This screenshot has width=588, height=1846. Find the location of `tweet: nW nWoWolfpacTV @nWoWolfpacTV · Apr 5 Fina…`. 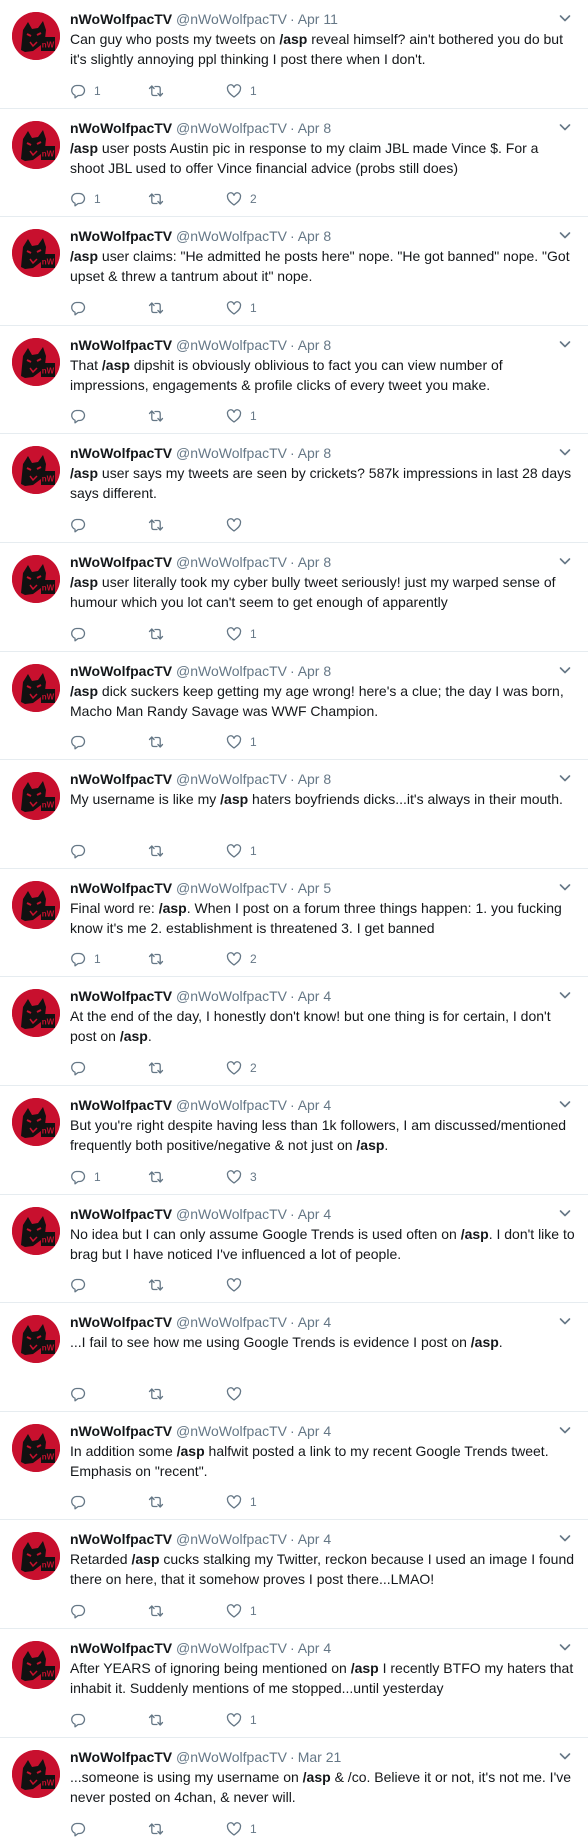

tweet: nW nWoWolfpacTV @nWoWolfpacTV · Apr 5 Fina… is located at coordinates (294, 923).